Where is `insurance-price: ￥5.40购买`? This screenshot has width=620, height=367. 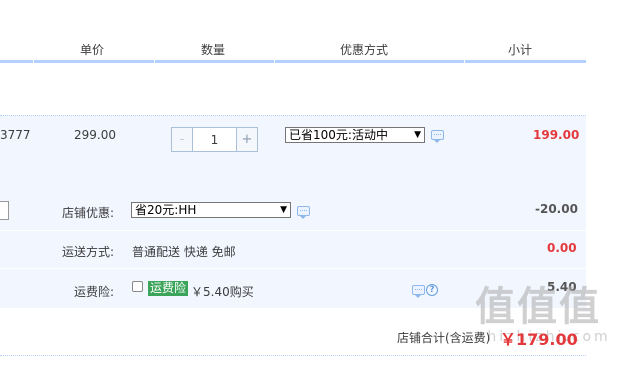
insurance-price: ￥5.40购买 is located at coordinates (222, 292).